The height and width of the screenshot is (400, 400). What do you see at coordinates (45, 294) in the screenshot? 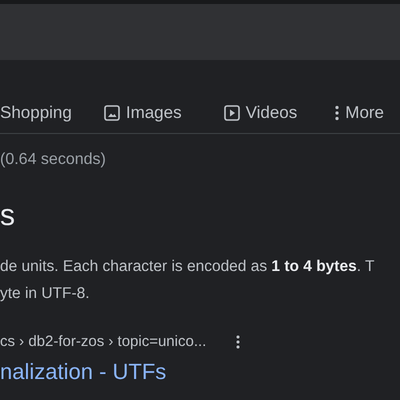
I see `snippet-text: yte in UTF-8.` at bounding box center [45, 294].